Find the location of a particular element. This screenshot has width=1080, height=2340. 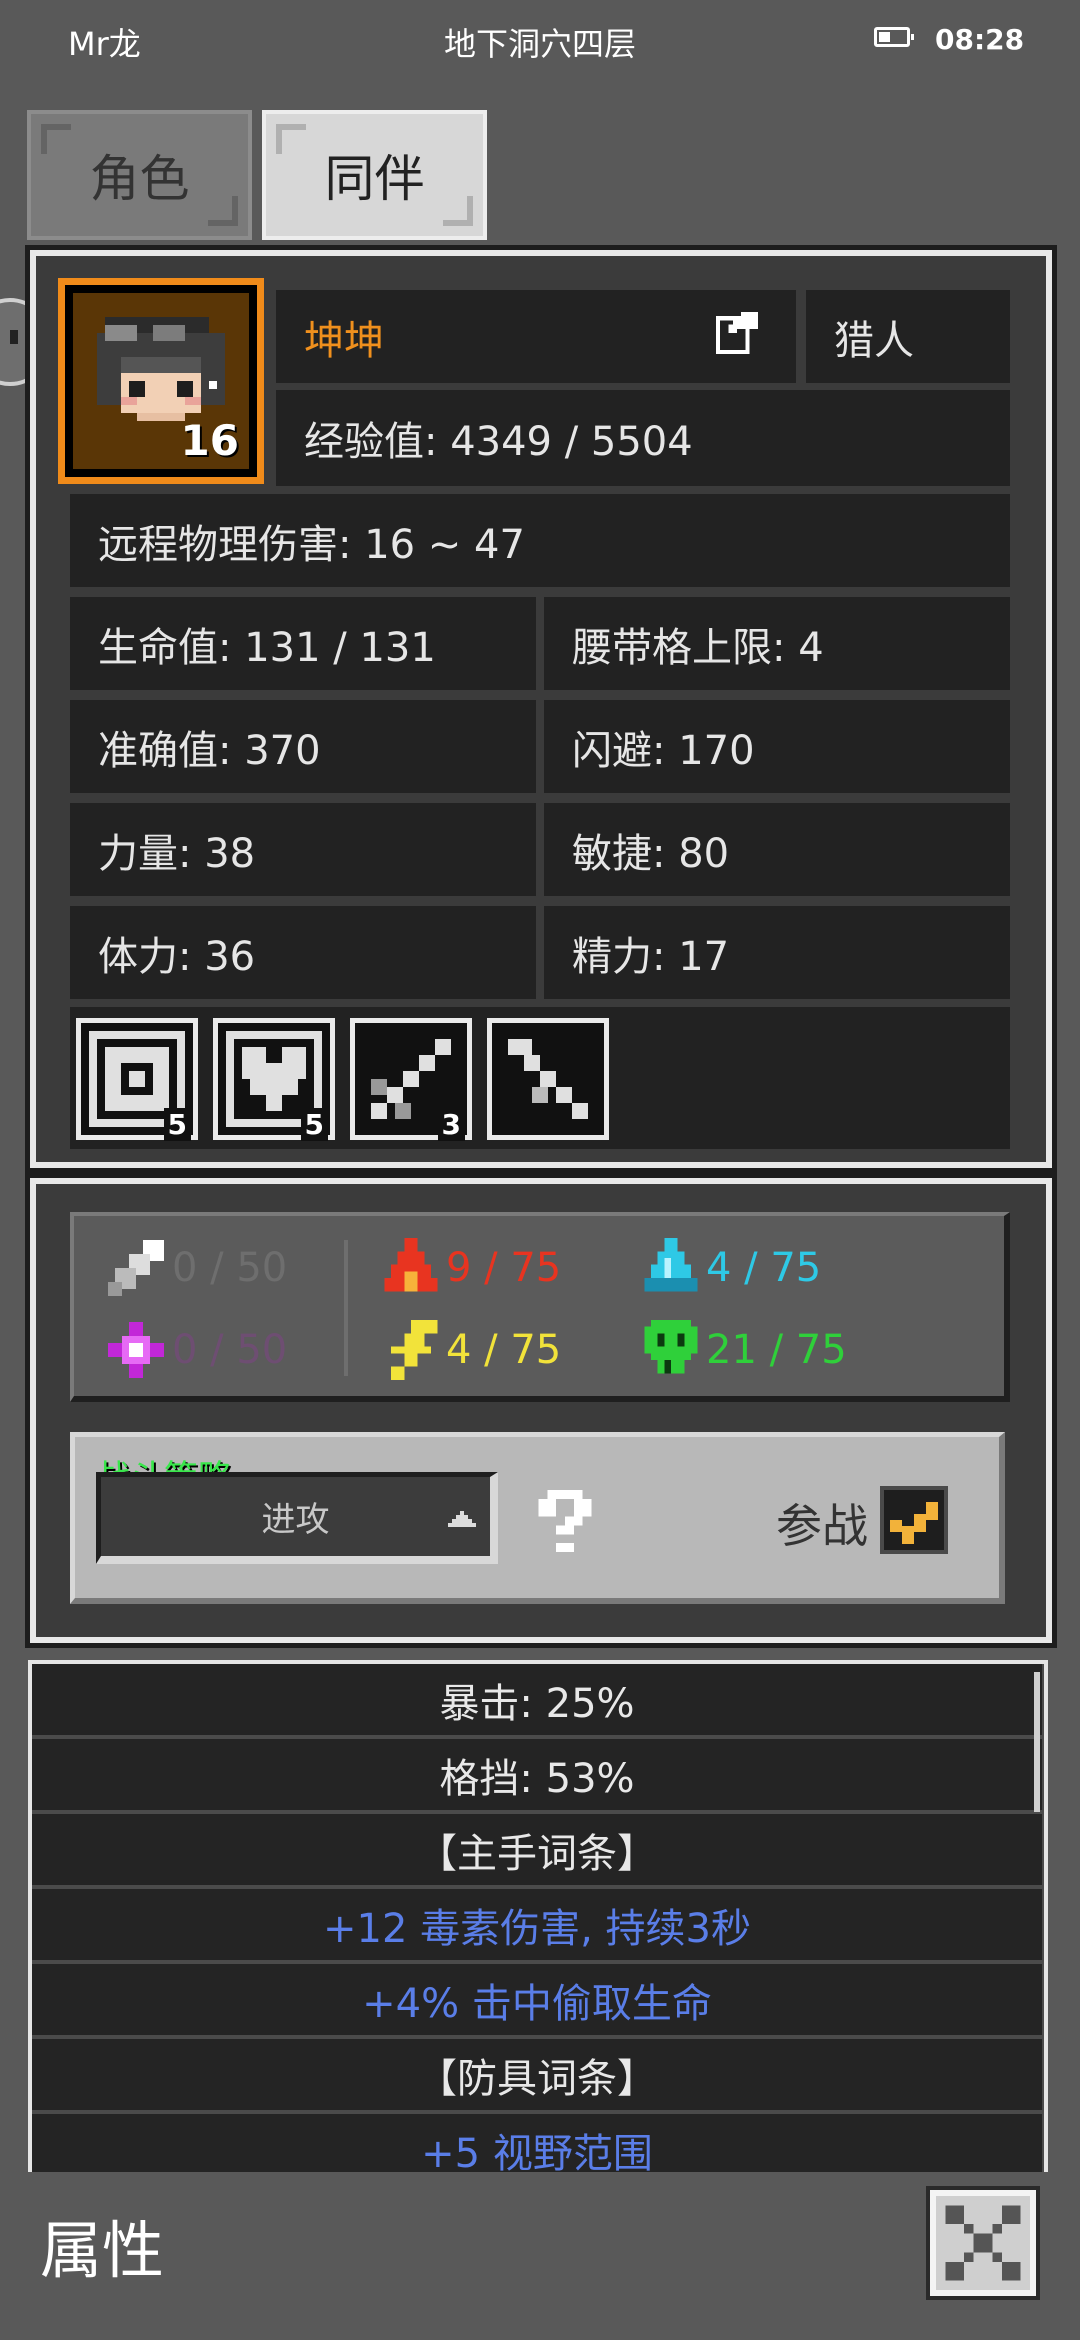

character-portrait: 16 is located at coordinates (161, 381).